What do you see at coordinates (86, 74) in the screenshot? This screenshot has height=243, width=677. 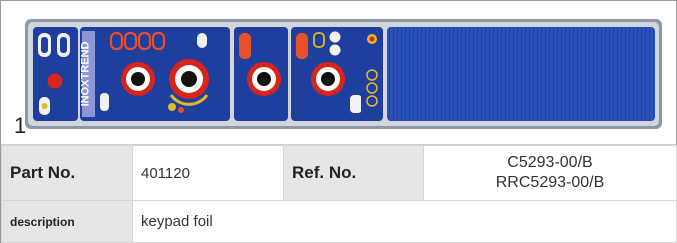 I see `brand-text: INOXTREND` at bounding box center [86, 74].